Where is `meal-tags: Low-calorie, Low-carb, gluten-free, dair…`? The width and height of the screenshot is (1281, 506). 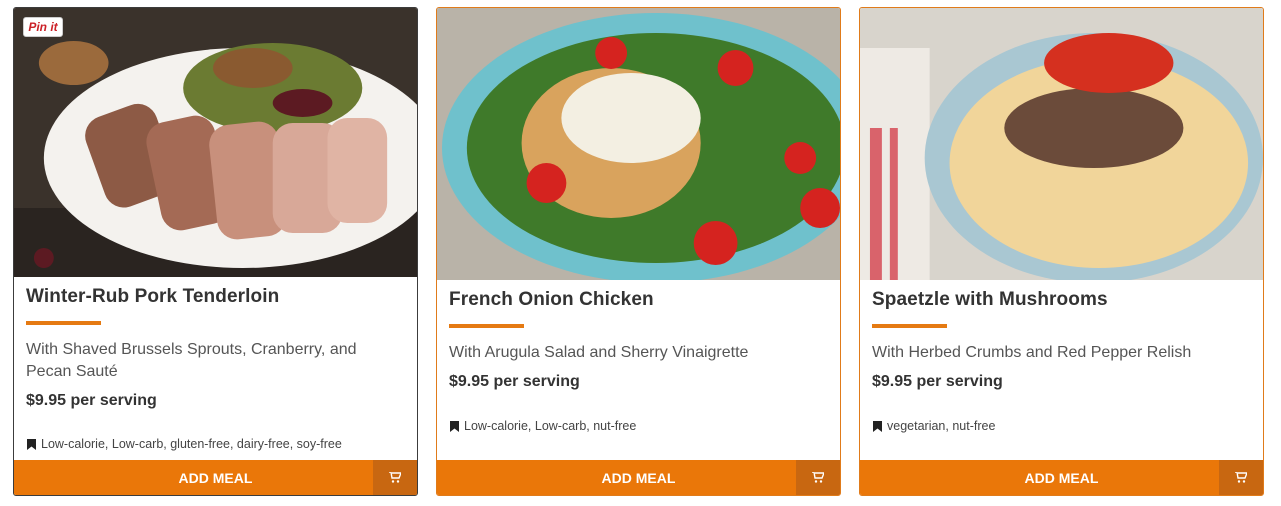
meal-tags: Low-calorie, Low-carb, gluten-free, dair… is located at coordinates (184, 444).